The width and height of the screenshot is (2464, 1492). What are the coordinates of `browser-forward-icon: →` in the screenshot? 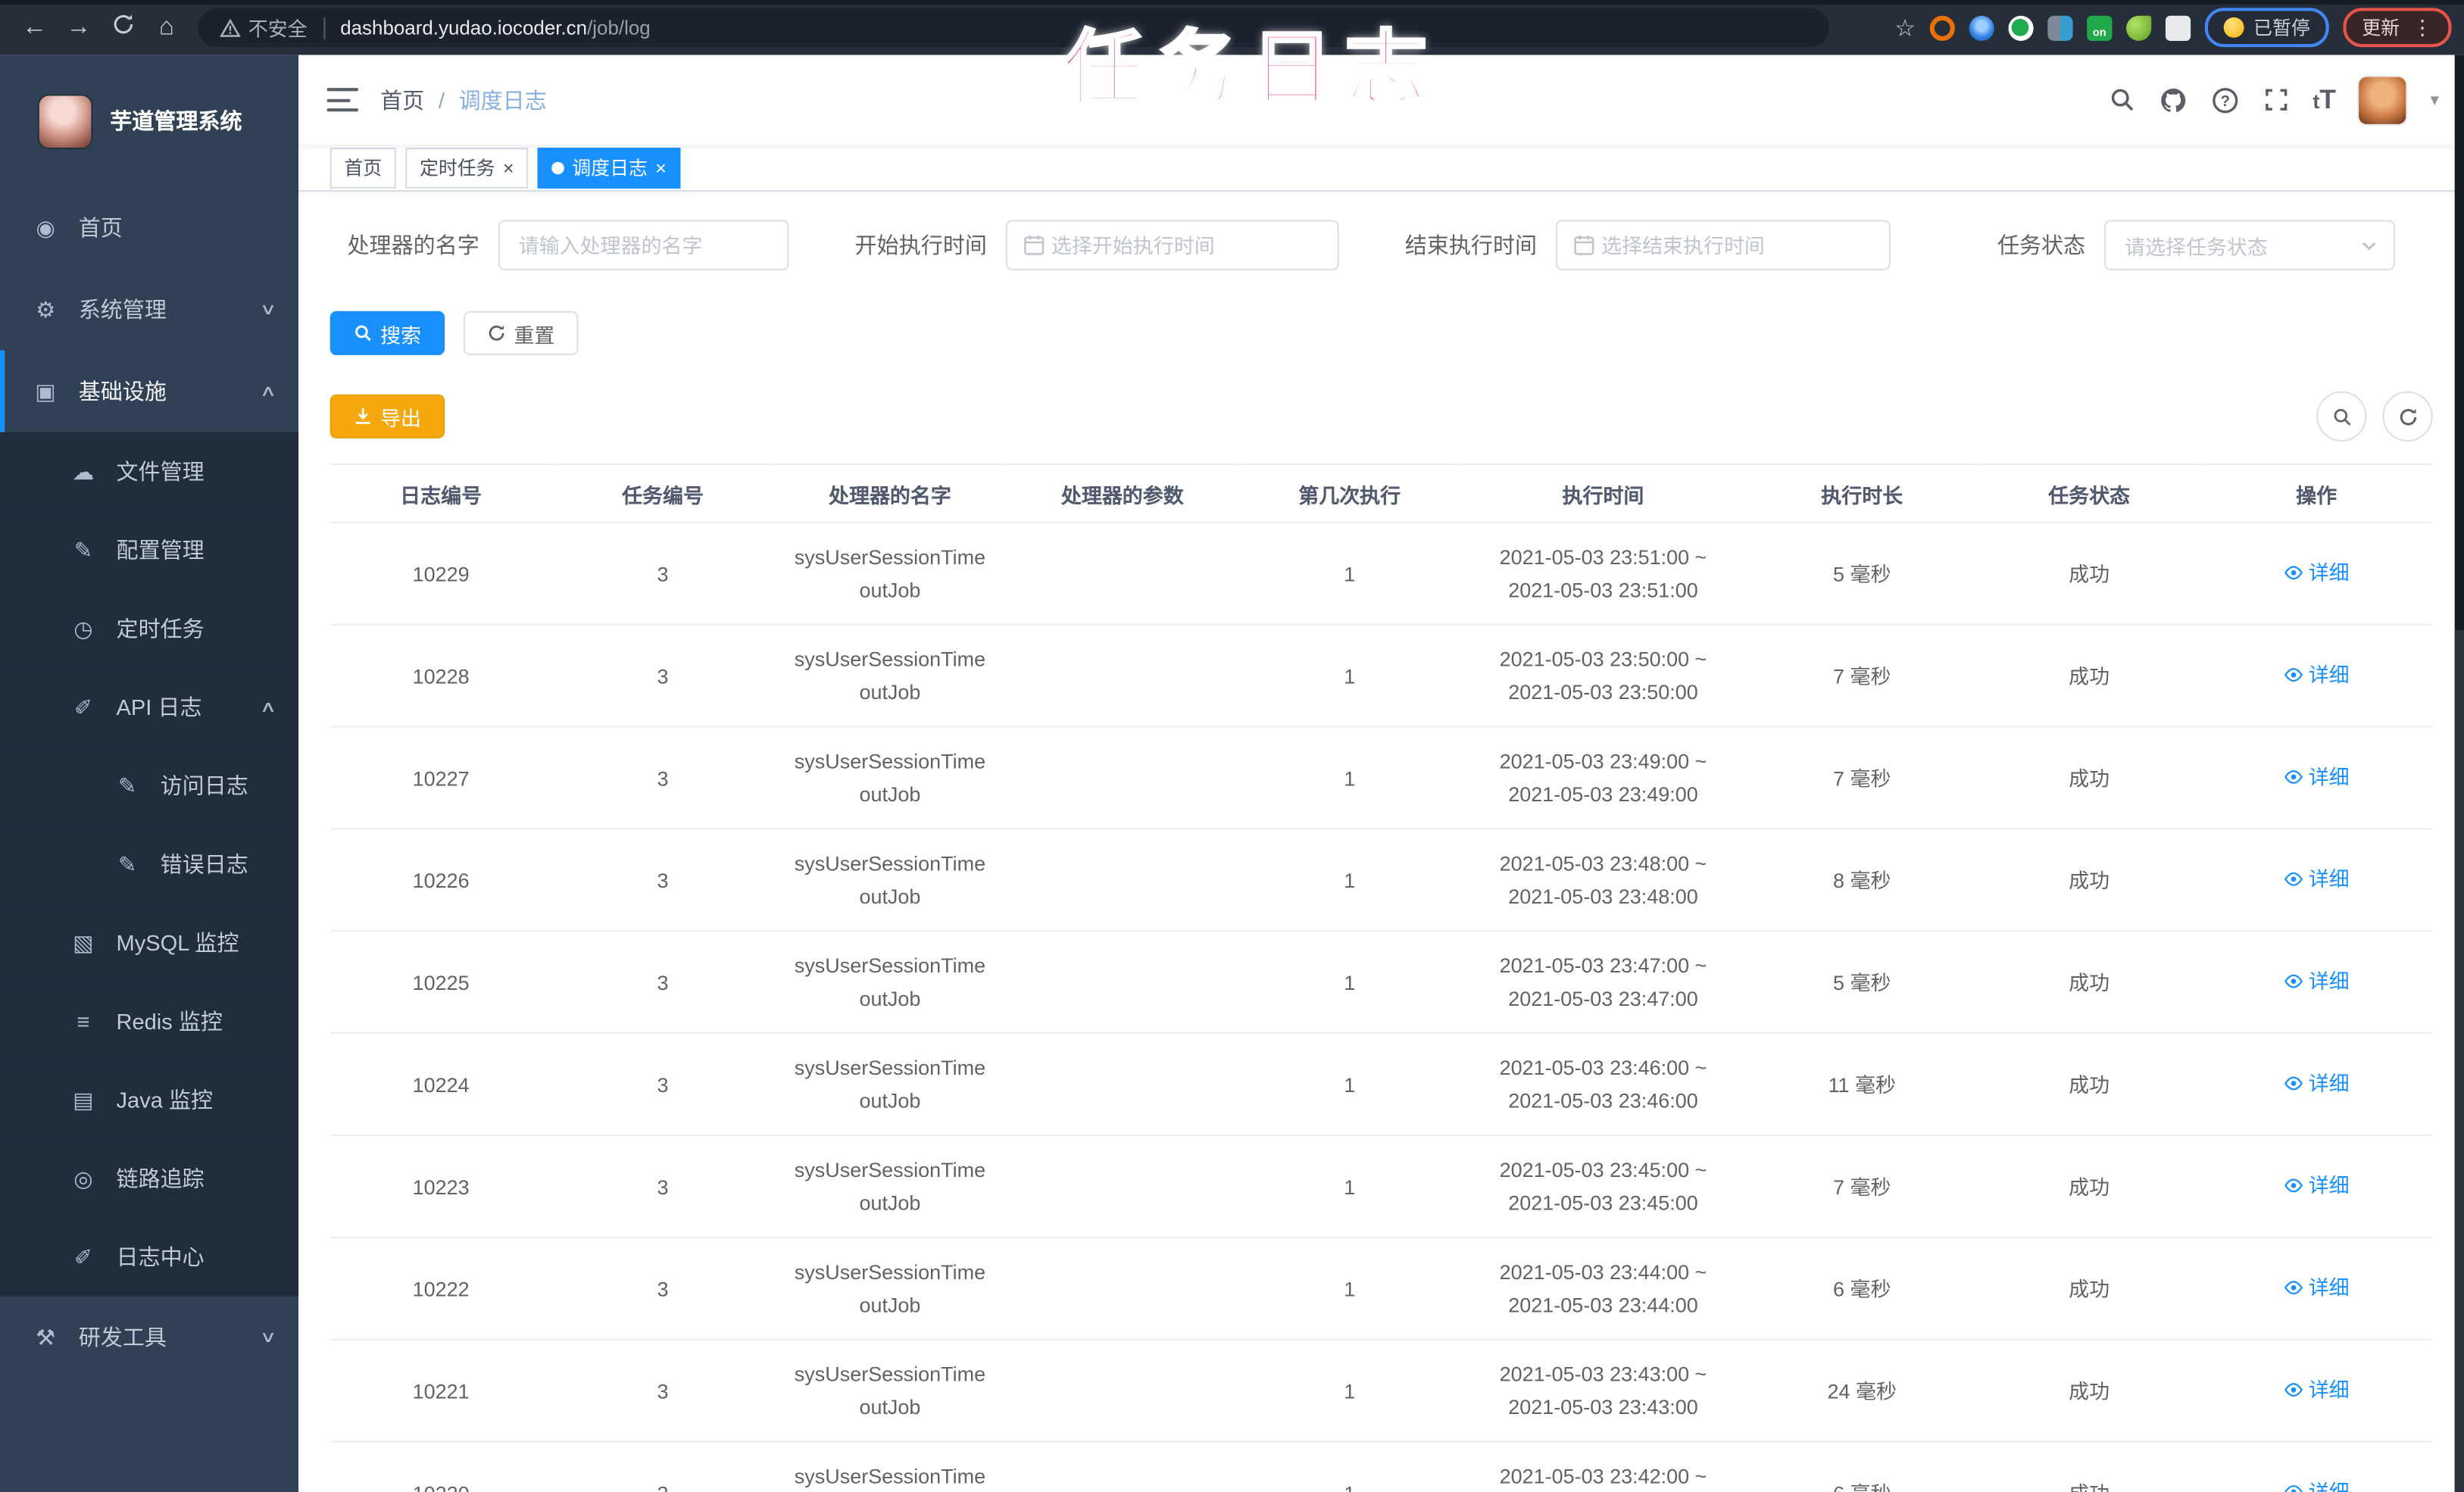 It's located at (79, 28).